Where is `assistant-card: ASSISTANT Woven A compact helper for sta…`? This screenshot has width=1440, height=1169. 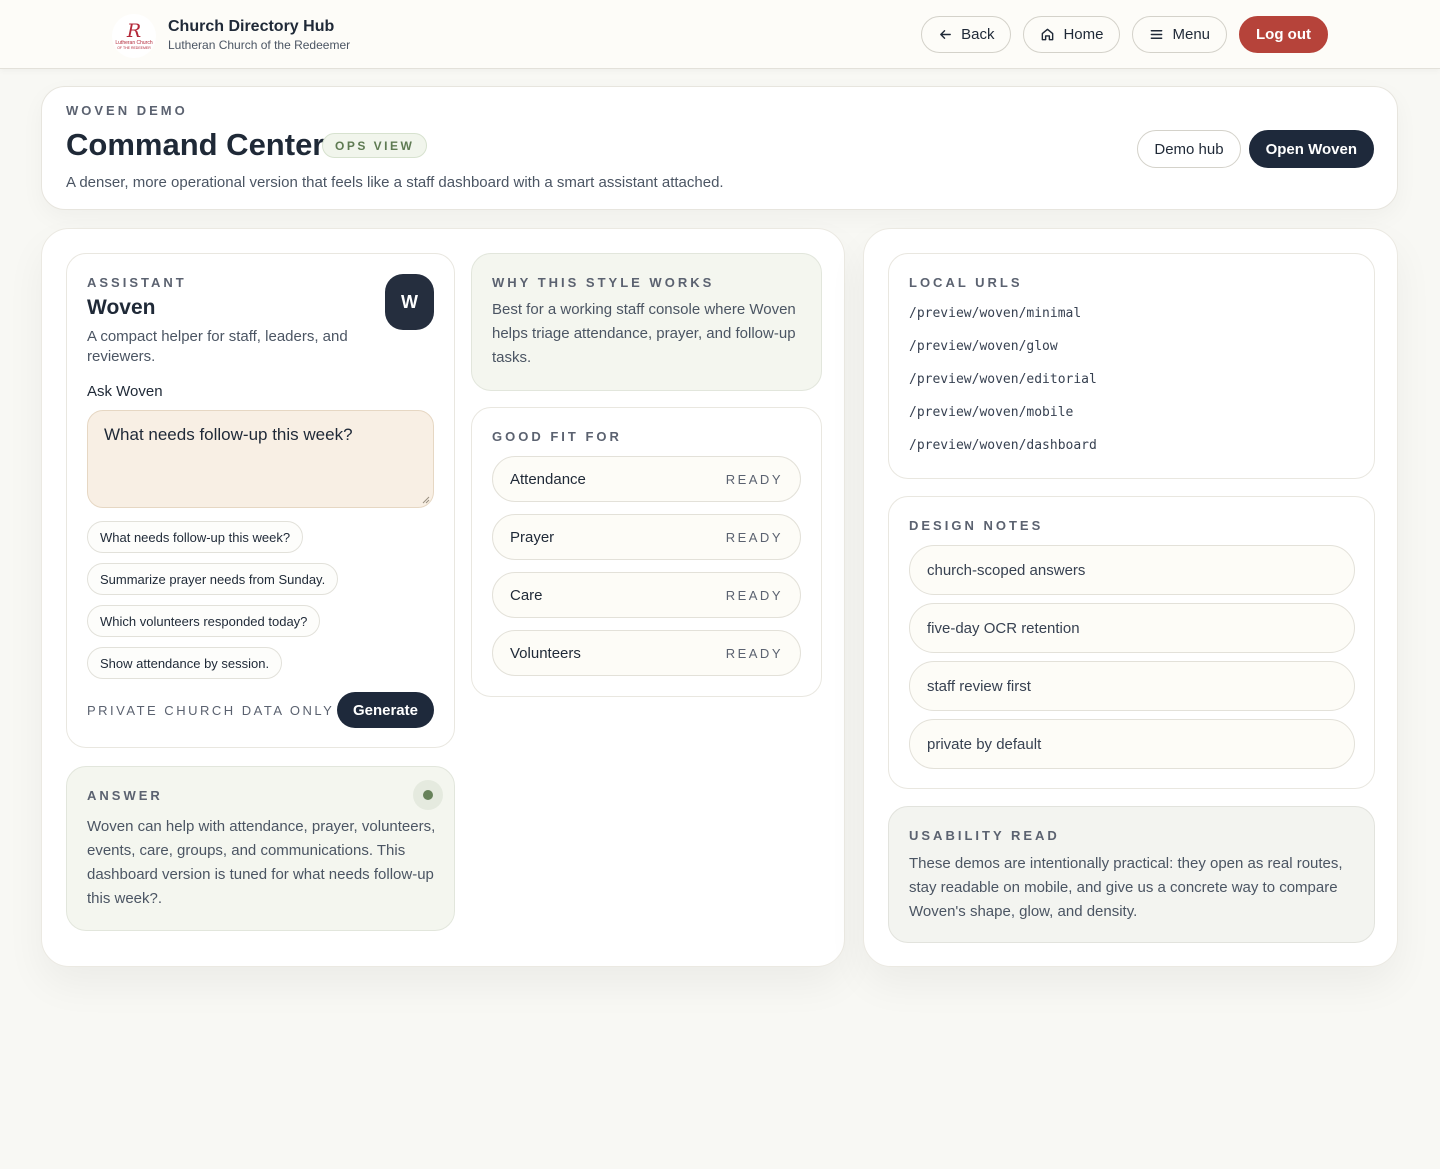 assistant-card: ASSISTANT Woven A compact helper for sta… is located at coordinates (260, 500).